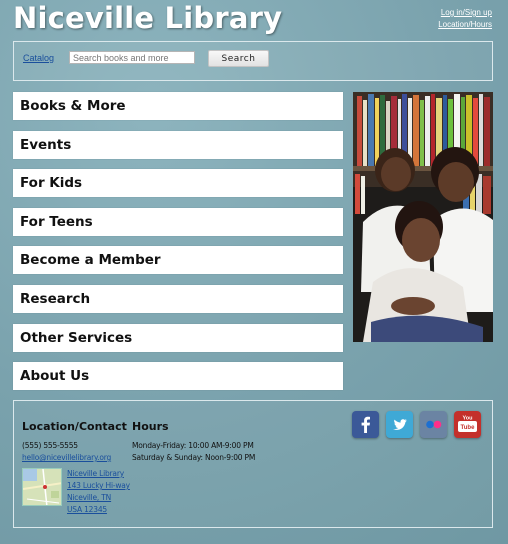 Image resolution: width=508 pixels, height=544 pixels. Describe the element at coordinates (178, 298) in the screenshot. I see `nav-item-research: Research` at that location.